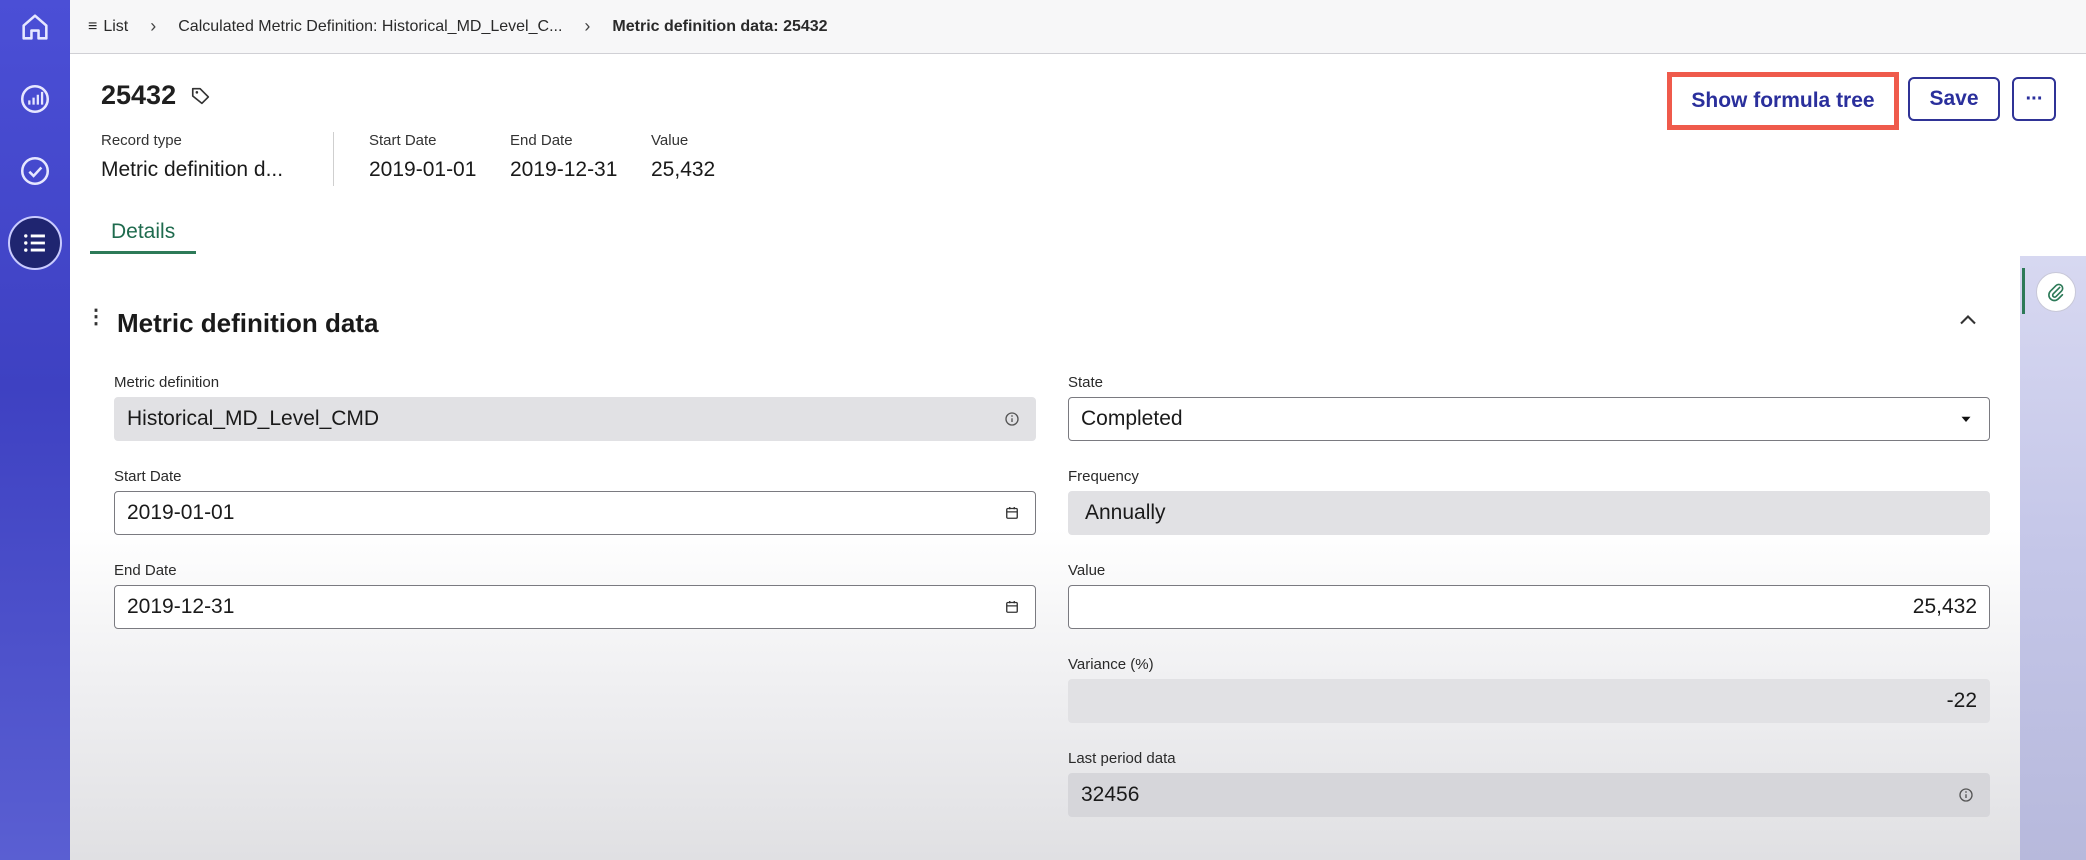 The height and width of the screenshot is (860, 2086). Describe the element at coordinates (720, 26) in the screenshot. I see `breadcrumb-current: Metric definition data: 25432` at that location.